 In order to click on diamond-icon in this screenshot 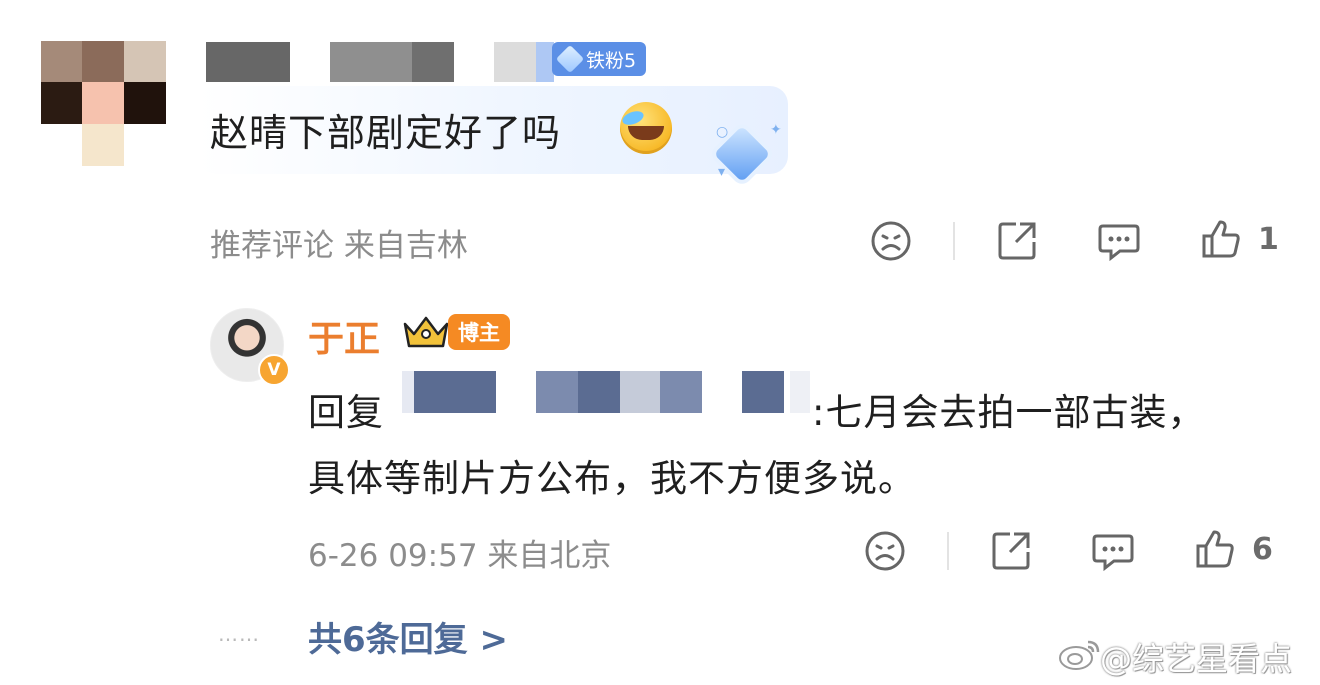, I will do `click(570, 59)`.